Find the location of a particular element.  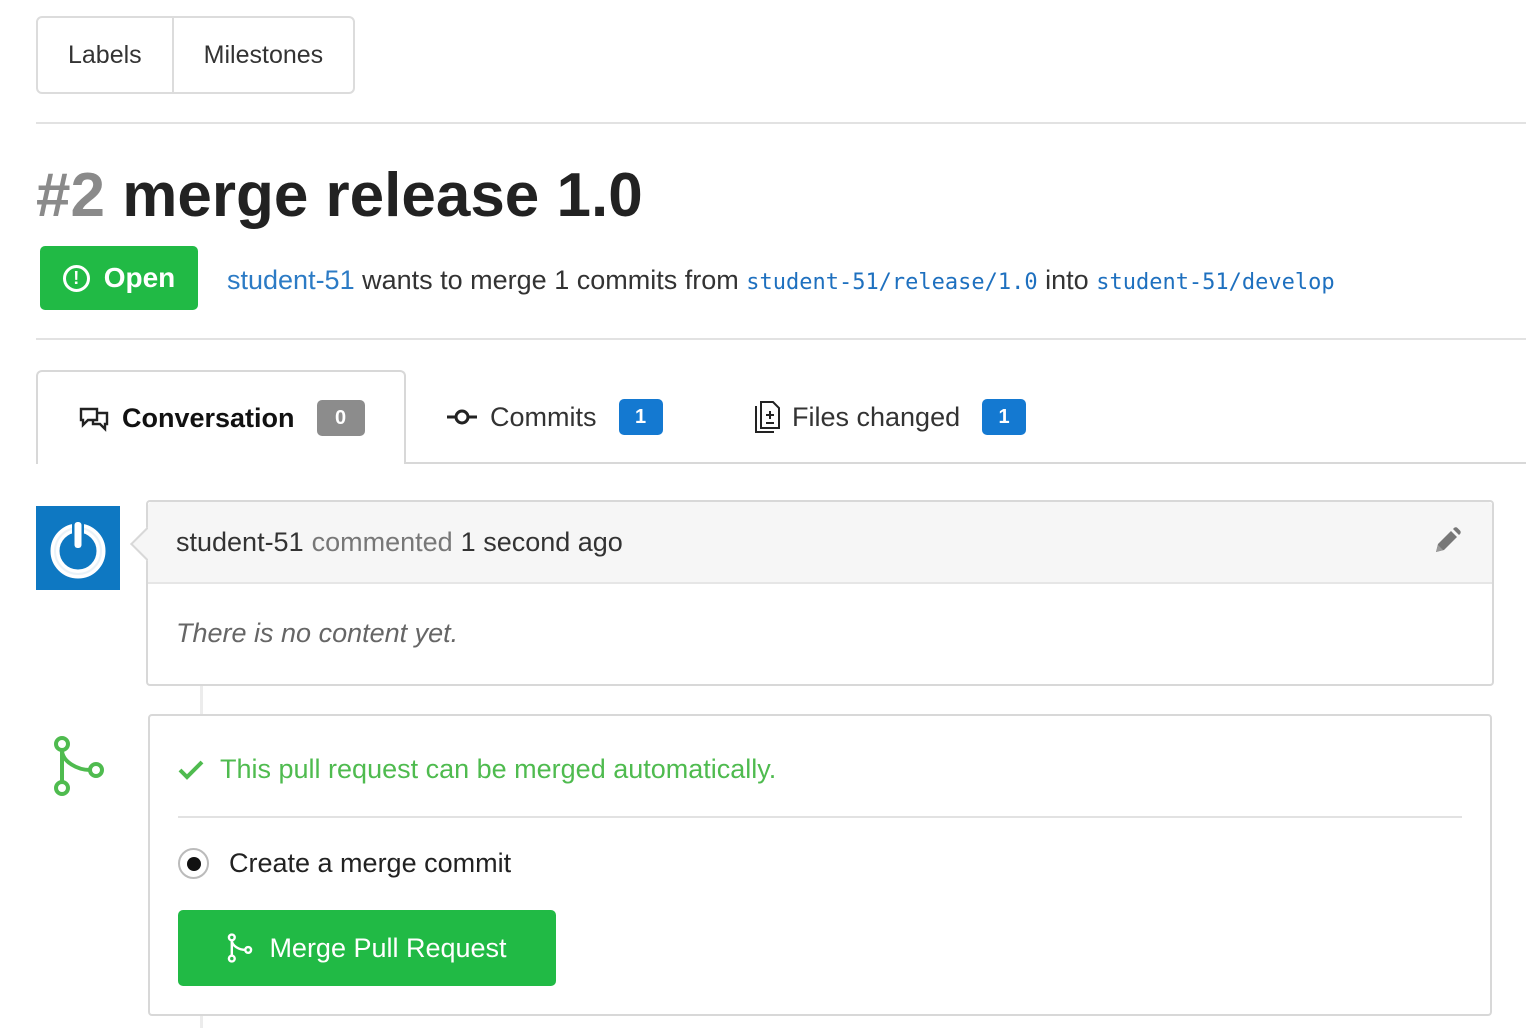

status-label: Open is located at coordinates (139, 277).